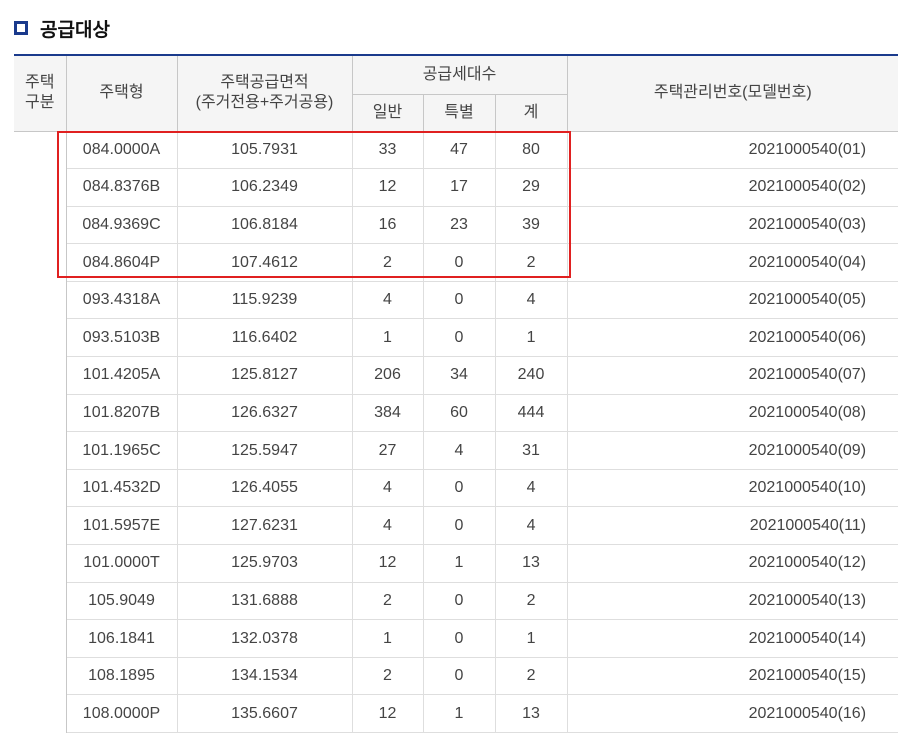 Image resolution: width=898 pixels, height=737 pixels. What do you see at coordinates (122, 93) in the screenshot?
I see `header-housing-type: 주택형` at bounding box center [122, 93].